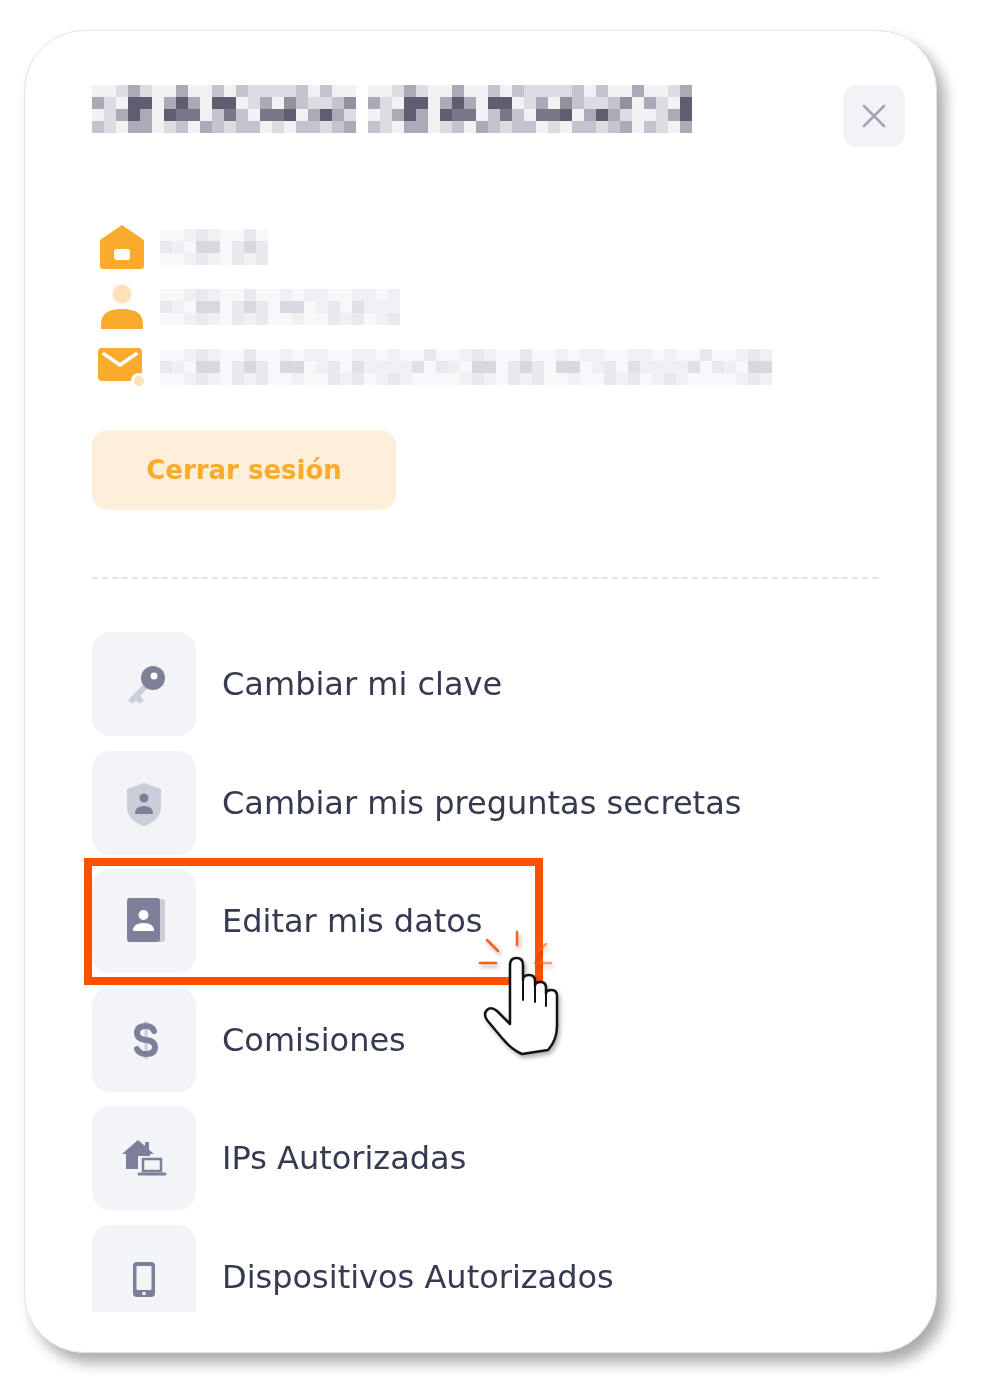 The width and height of the screenshot is (981, 1393). Describe the element at coordinates (144, 684) in the screenshot. I see `key-icon` at that location.